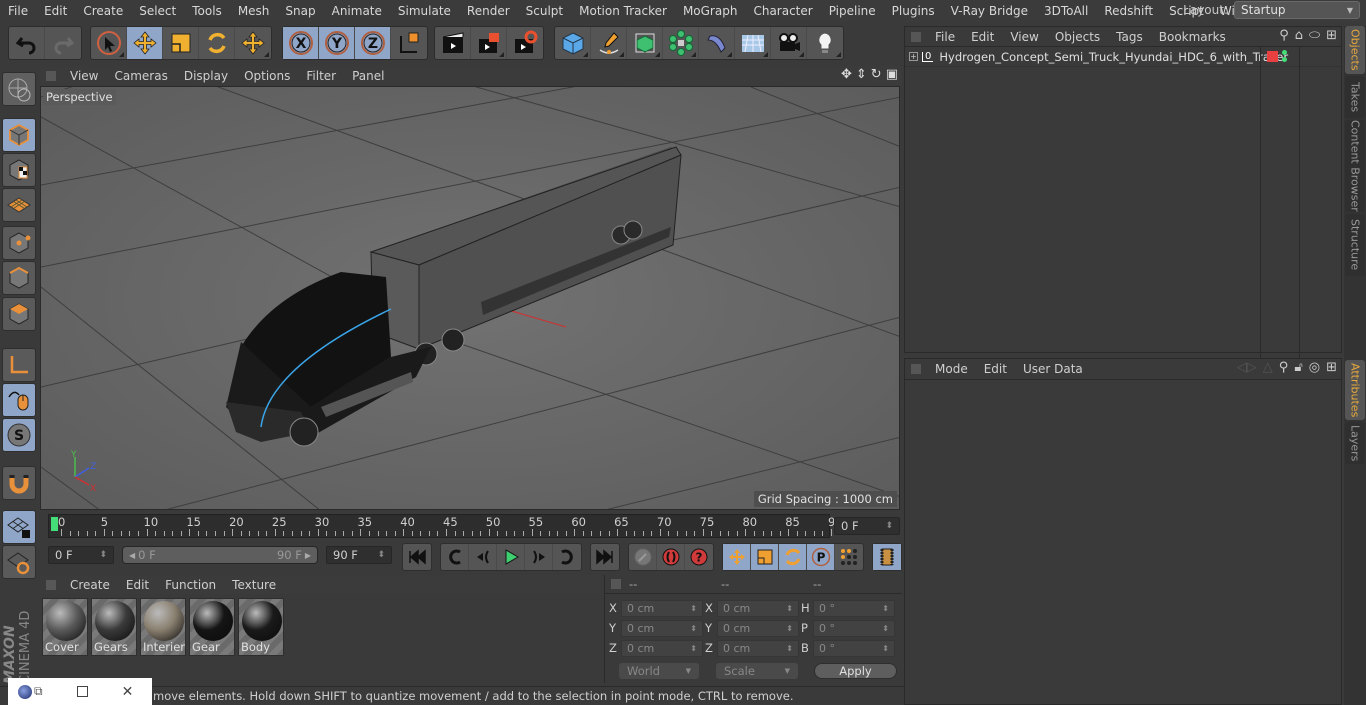 Image resolution: width=1366 pixels, height=705 pixels. What do you see at coordinates (1066, 11) in the screenshot?
I see `menu-3dtoall: 3DToAll` at bounding box center [1066, 11].